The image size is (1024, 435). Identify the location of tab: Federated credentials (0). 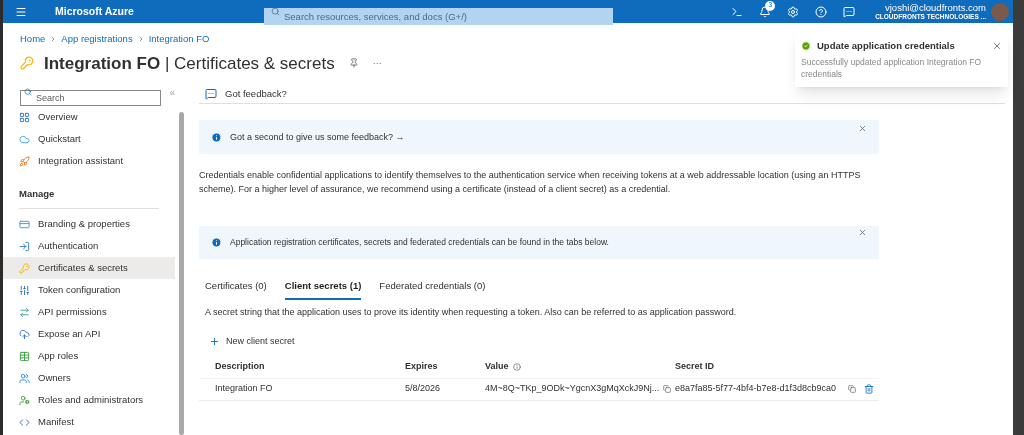
(432, 289).